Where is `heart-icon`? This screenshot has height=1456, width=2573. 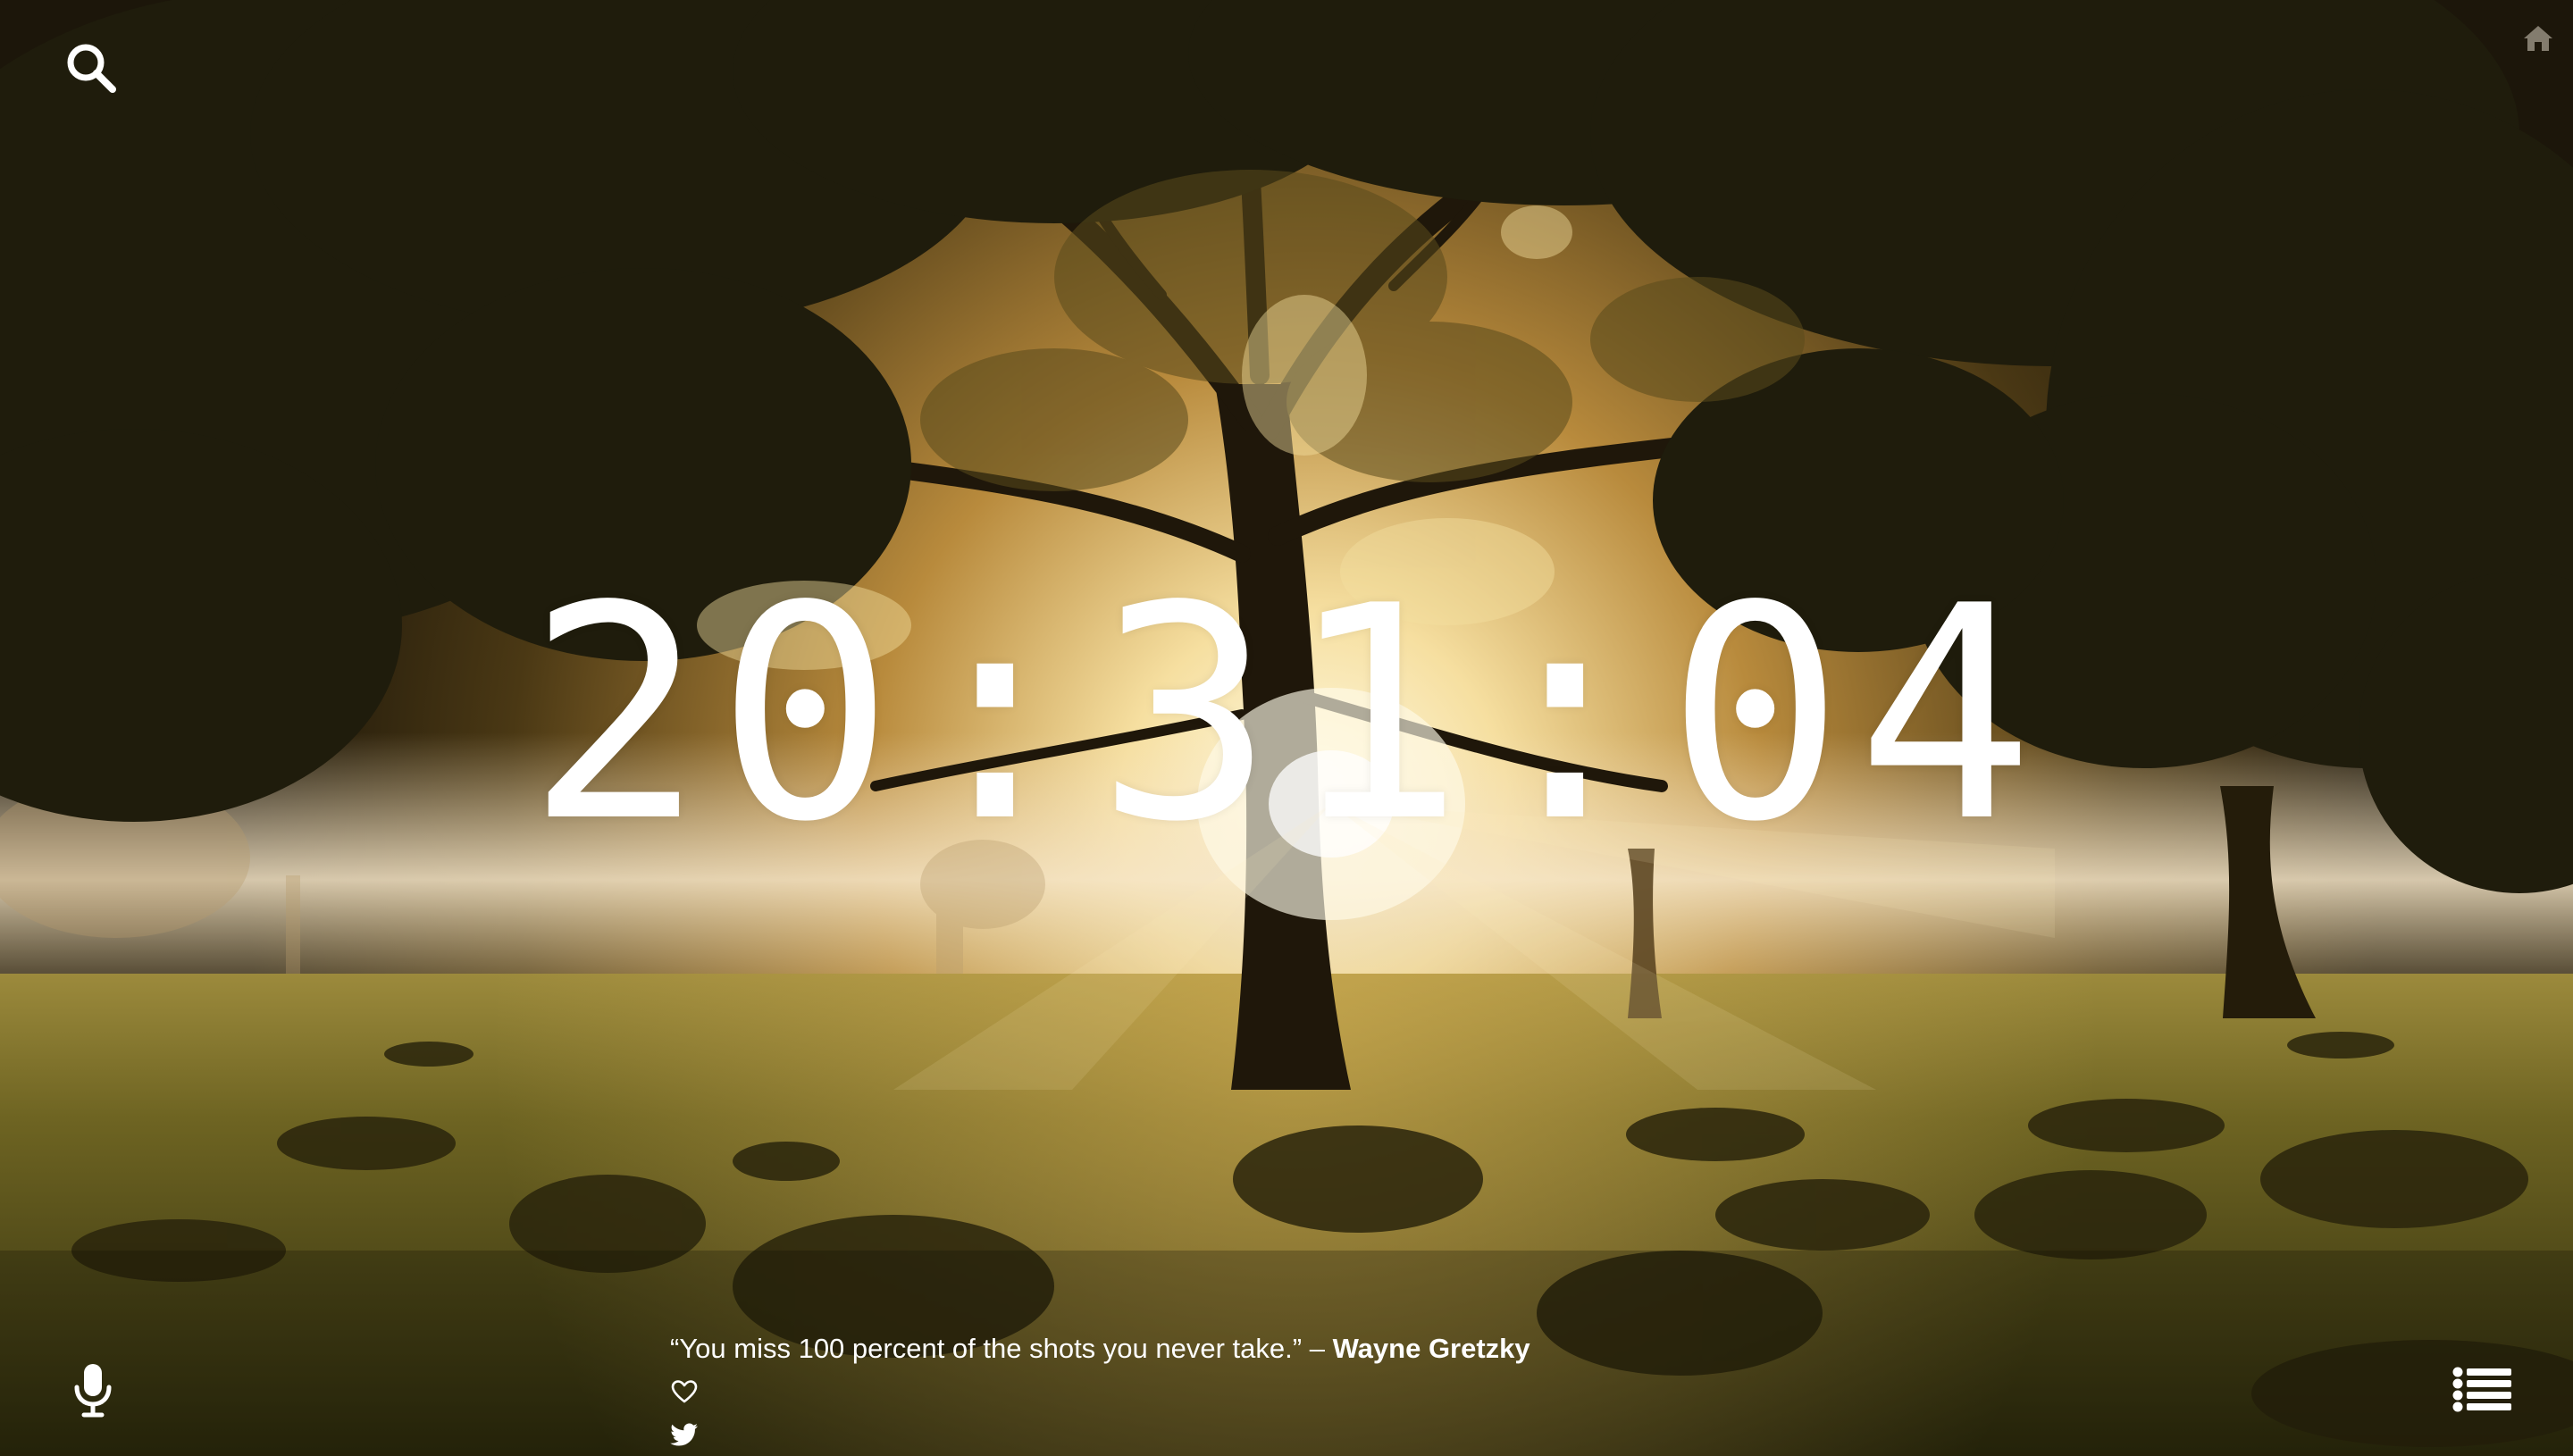
heart-icon is located at coordinates (684, 1392).